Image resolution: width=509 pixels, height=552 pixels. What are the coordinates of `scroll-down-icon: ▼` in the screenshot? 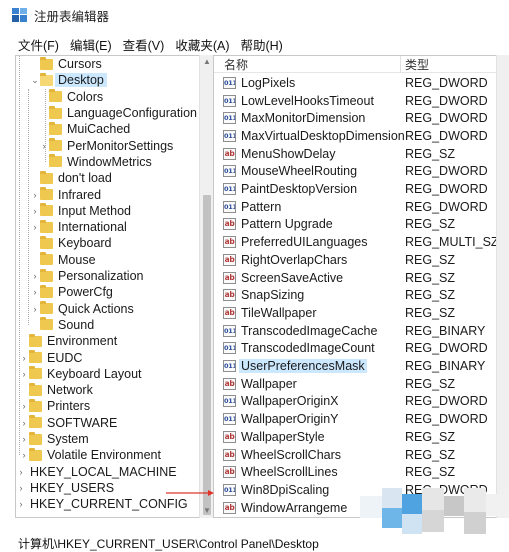 It's located at (207, 511).